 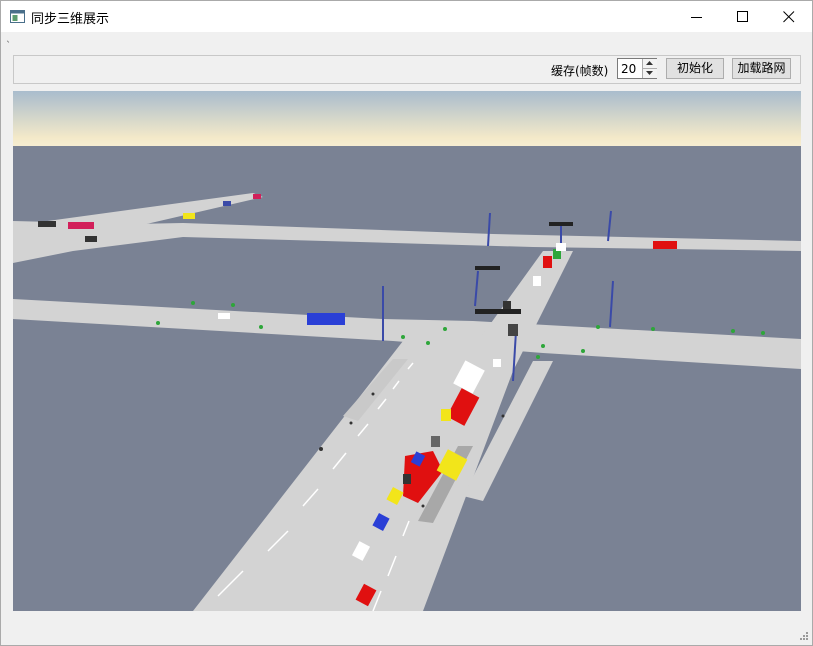 I want to click on maximize-icon, so click(x=742, y=16).